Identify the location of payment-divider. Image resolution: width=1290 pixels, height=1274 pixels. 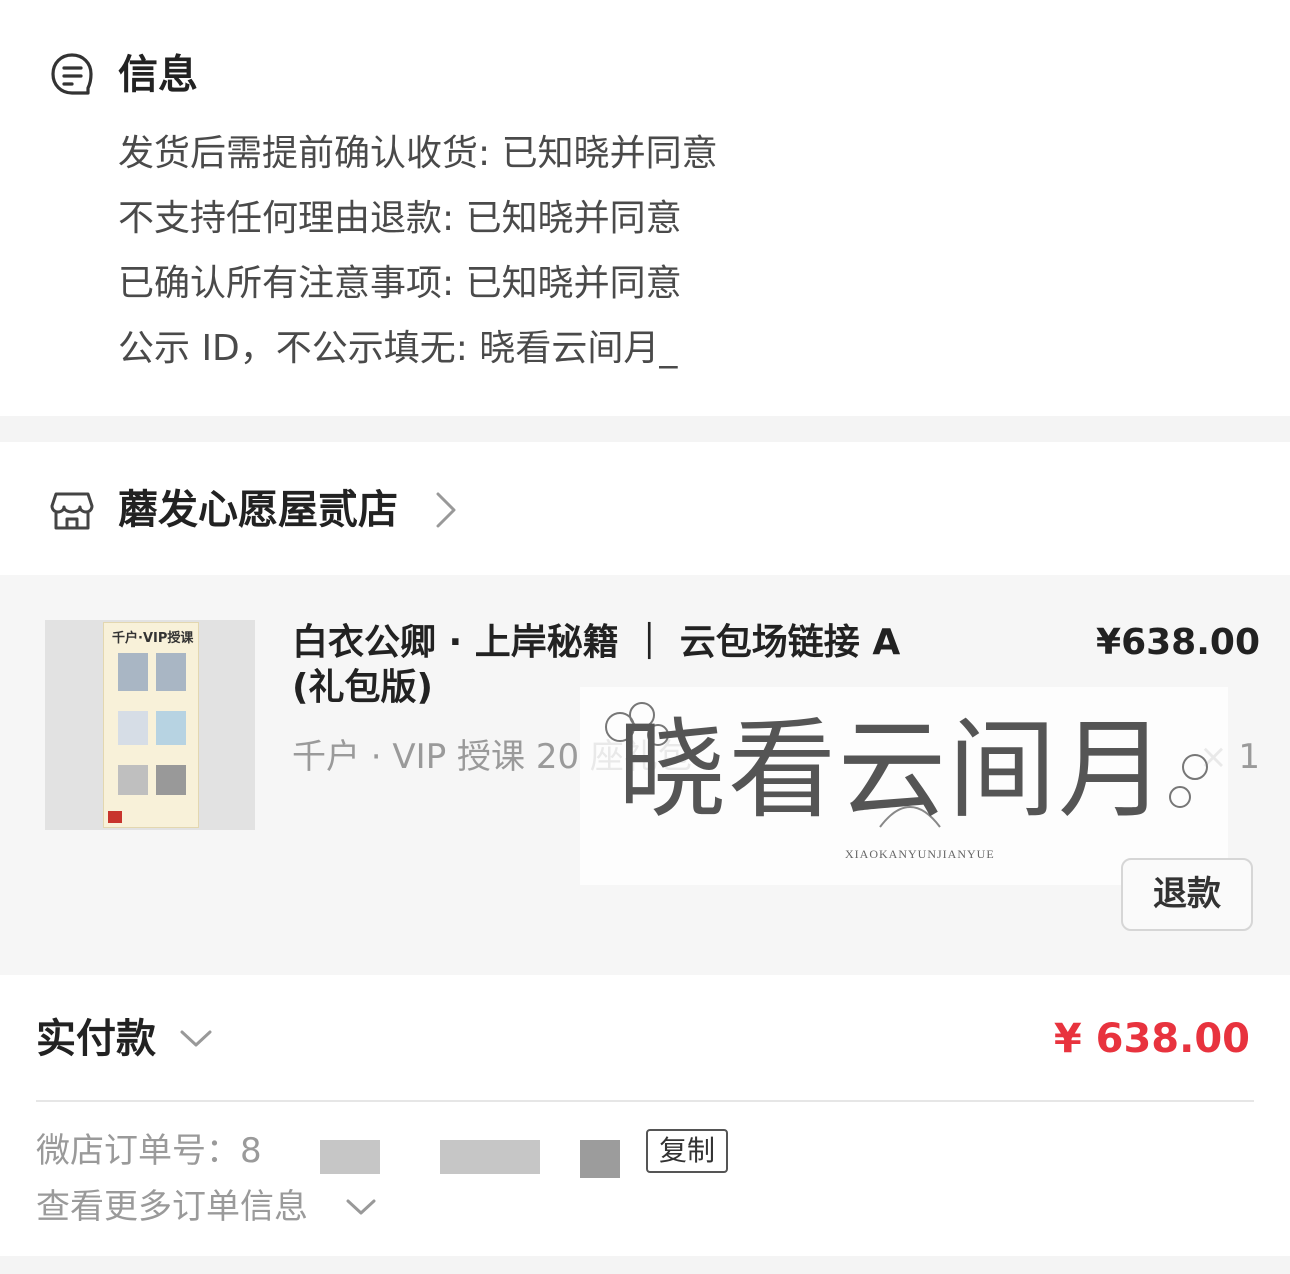
(645, 1101).